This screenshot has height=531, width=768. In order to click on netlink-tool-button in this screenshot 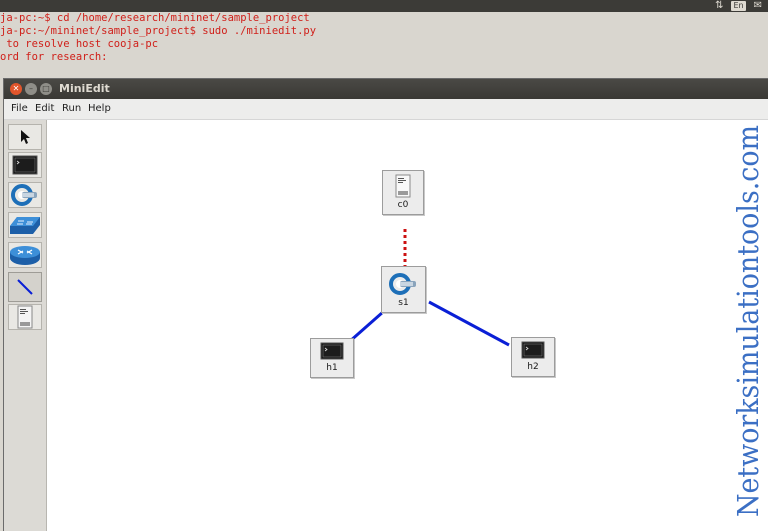, I will do `click(25, 287)`.